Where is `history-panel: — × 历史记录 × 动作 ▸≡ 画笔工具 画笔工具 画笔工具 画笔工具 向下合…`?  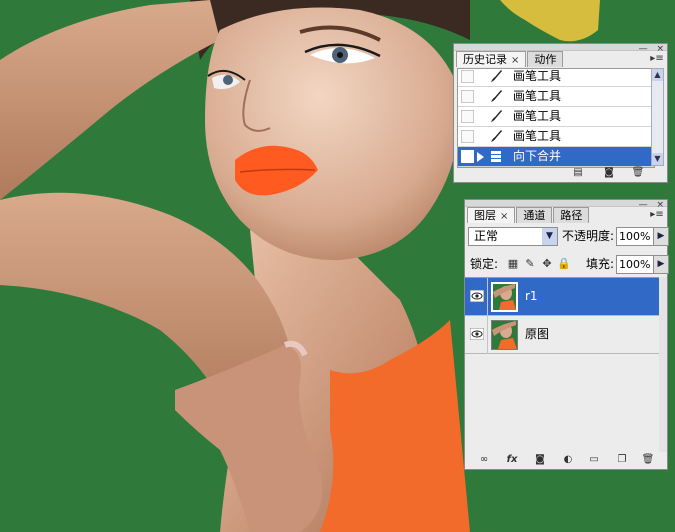
history-panel: — × 历史记录 × 动作 ▸≡ 画笔工具 画笔工具 画笔工具 画笔工具 向下合… is located at coordinates (560, 113).